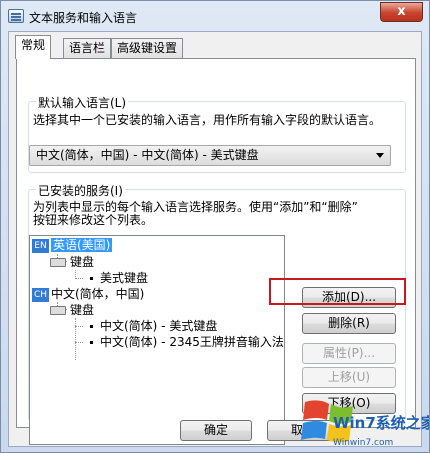  I want to click on tree-node-language-en: EN 英语(美国), so click(72, 245).